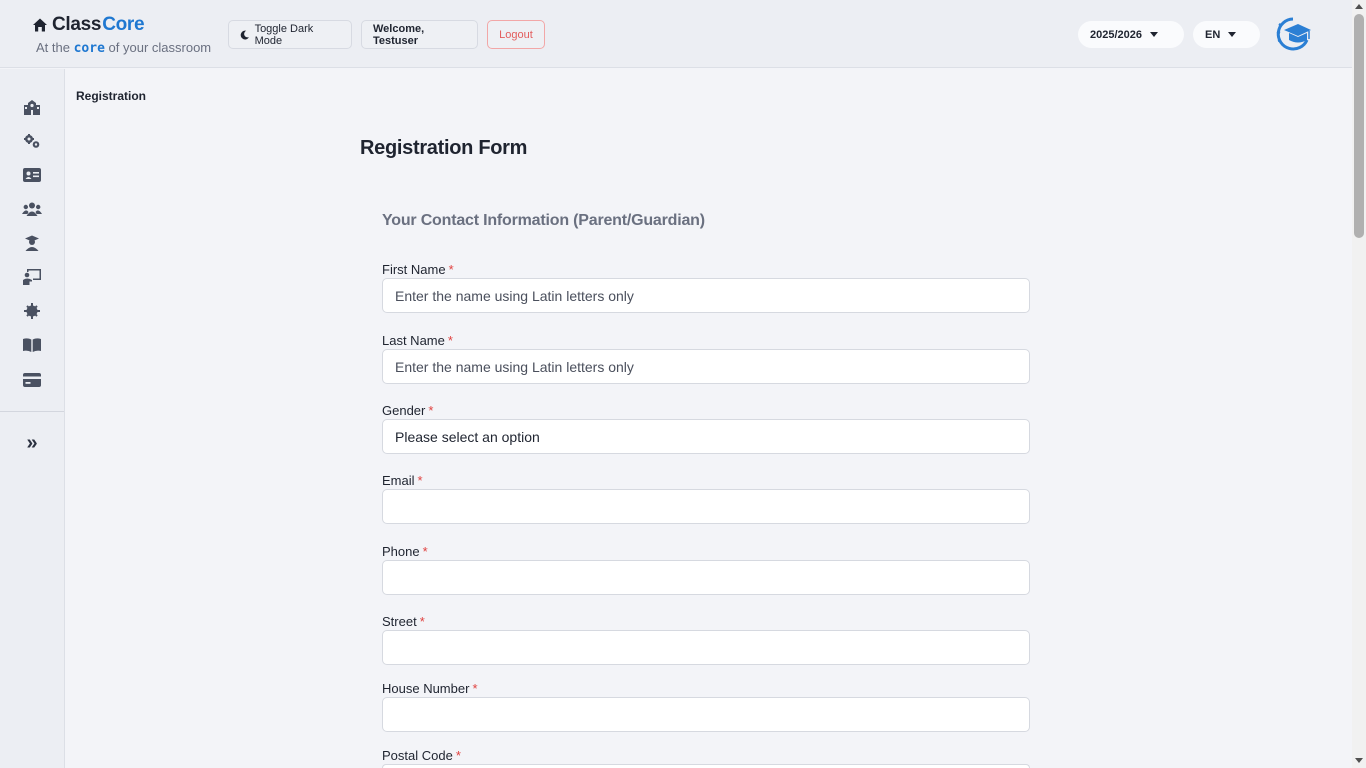 The height and width of the screenshot is (768, 1366). Describe the element at coordinates (284, 34) in the screenshot. I see `toggle-dark-mode-label: Toggle Dark Mode` at that location.